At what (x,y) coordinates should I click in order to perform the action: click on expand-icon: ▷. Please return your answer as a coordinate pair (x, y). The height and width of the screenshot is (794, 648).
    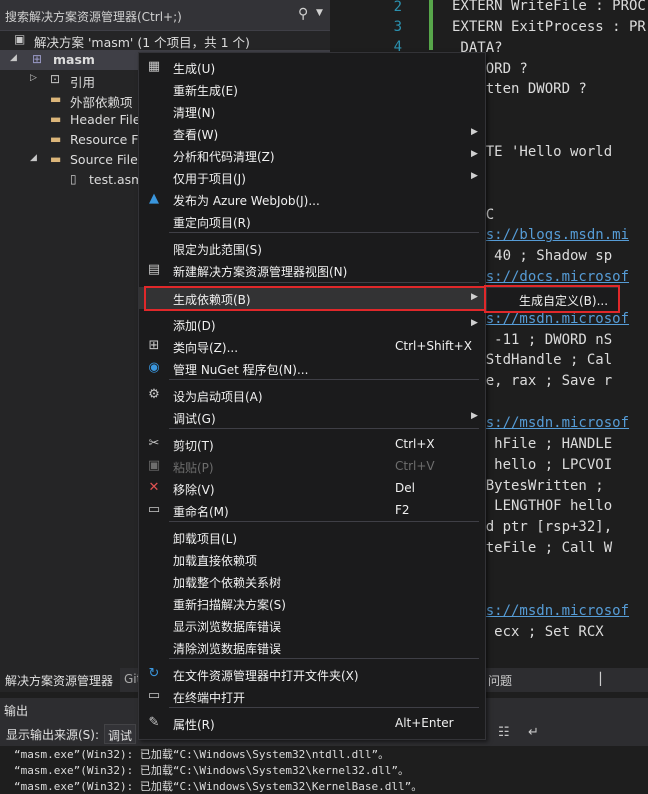
    Looking at the image, I should click on (33, 78).